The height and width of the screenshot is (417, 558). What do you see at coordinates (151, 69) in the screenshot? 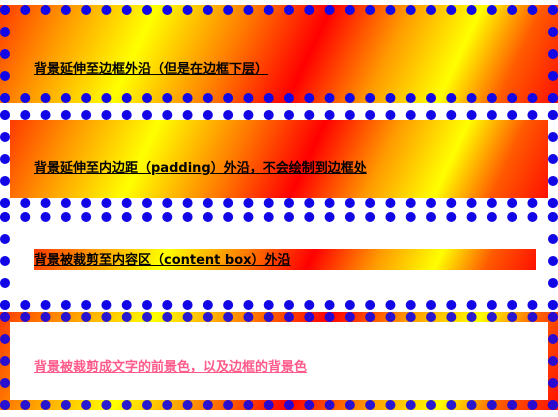
I see `border-box-label: 背景延伸至边框外沿（但是在边框下层）` at bounding box center [151, 69].